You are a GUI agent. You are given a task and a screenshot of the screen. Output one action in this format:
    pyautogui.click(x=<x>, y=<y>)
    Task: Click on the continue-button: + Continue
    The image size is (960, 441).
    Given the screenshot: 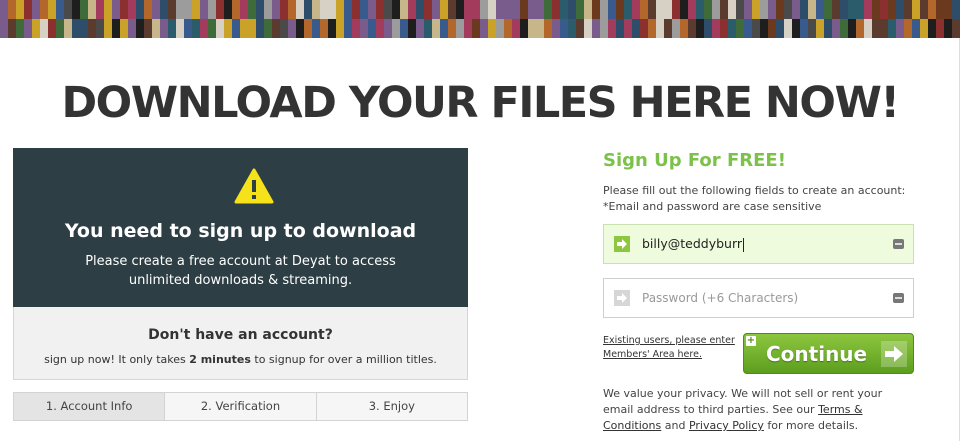 What is the action you would take?
    pyautogui.click(x=828, y=353)
    